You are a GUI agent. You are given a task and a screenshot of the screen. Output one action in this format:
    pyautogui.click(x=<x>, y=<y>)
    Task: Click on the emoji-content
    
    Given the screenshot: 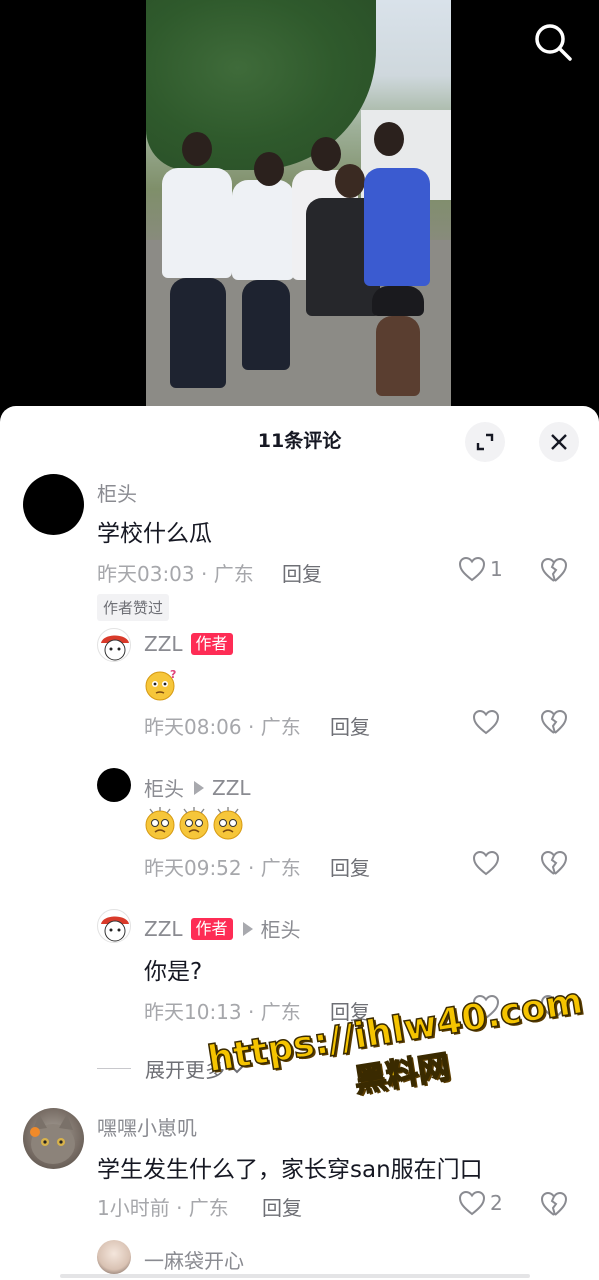 What is the action you would take?
    pyautogui.click(x=194, y=823)
    